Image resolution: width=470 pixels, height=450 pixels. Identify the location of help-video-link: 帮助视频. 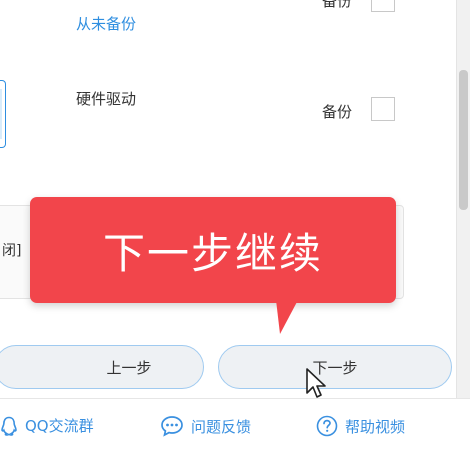
(360, 426).